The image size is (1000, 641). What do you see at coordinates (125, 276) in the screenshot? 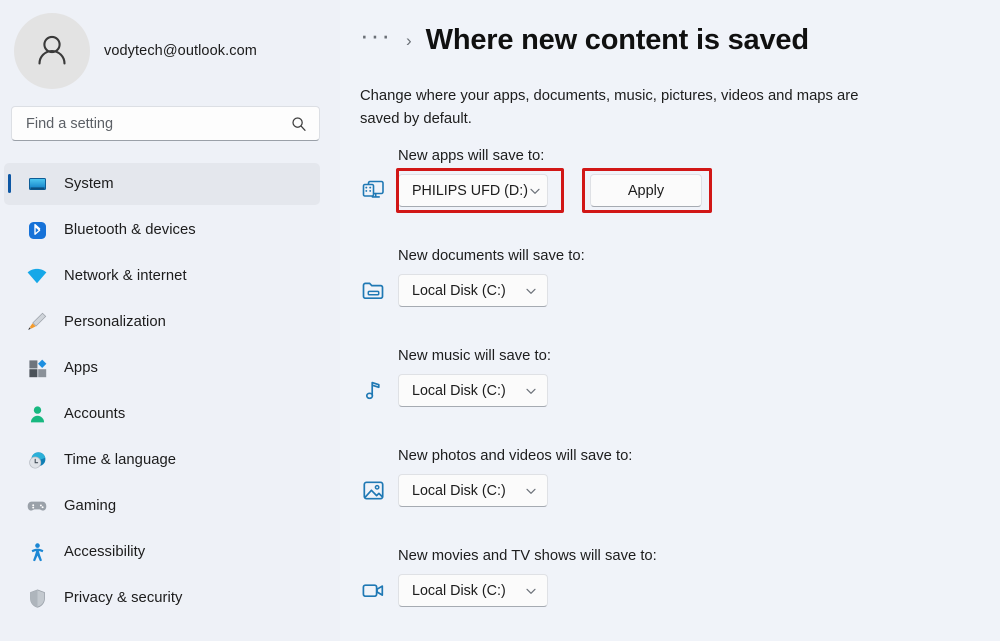
I see `sidebar-item-label: Network & internet` at bounding box center [125, 276].